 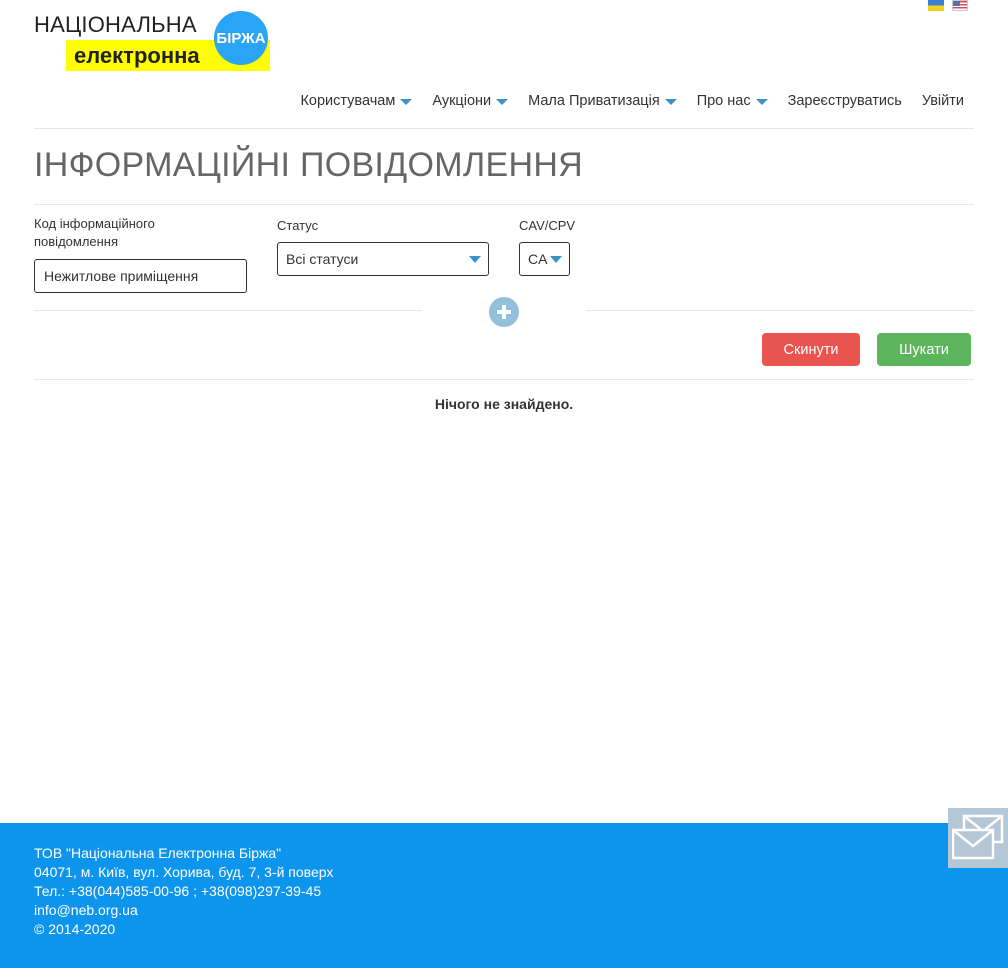 I want to click on site-logo: НАЦІОНАЛЬНА електронна БІРЖА, so click(x=154, y=42).